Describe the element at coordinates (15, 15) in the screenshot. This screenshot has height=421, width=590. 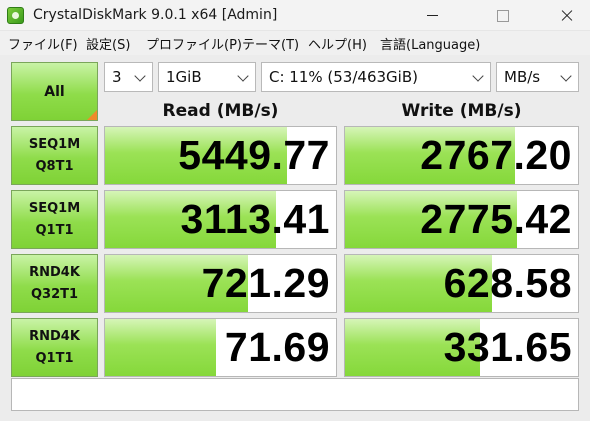
I see `crystaldiskmark-app-icon` at that location.